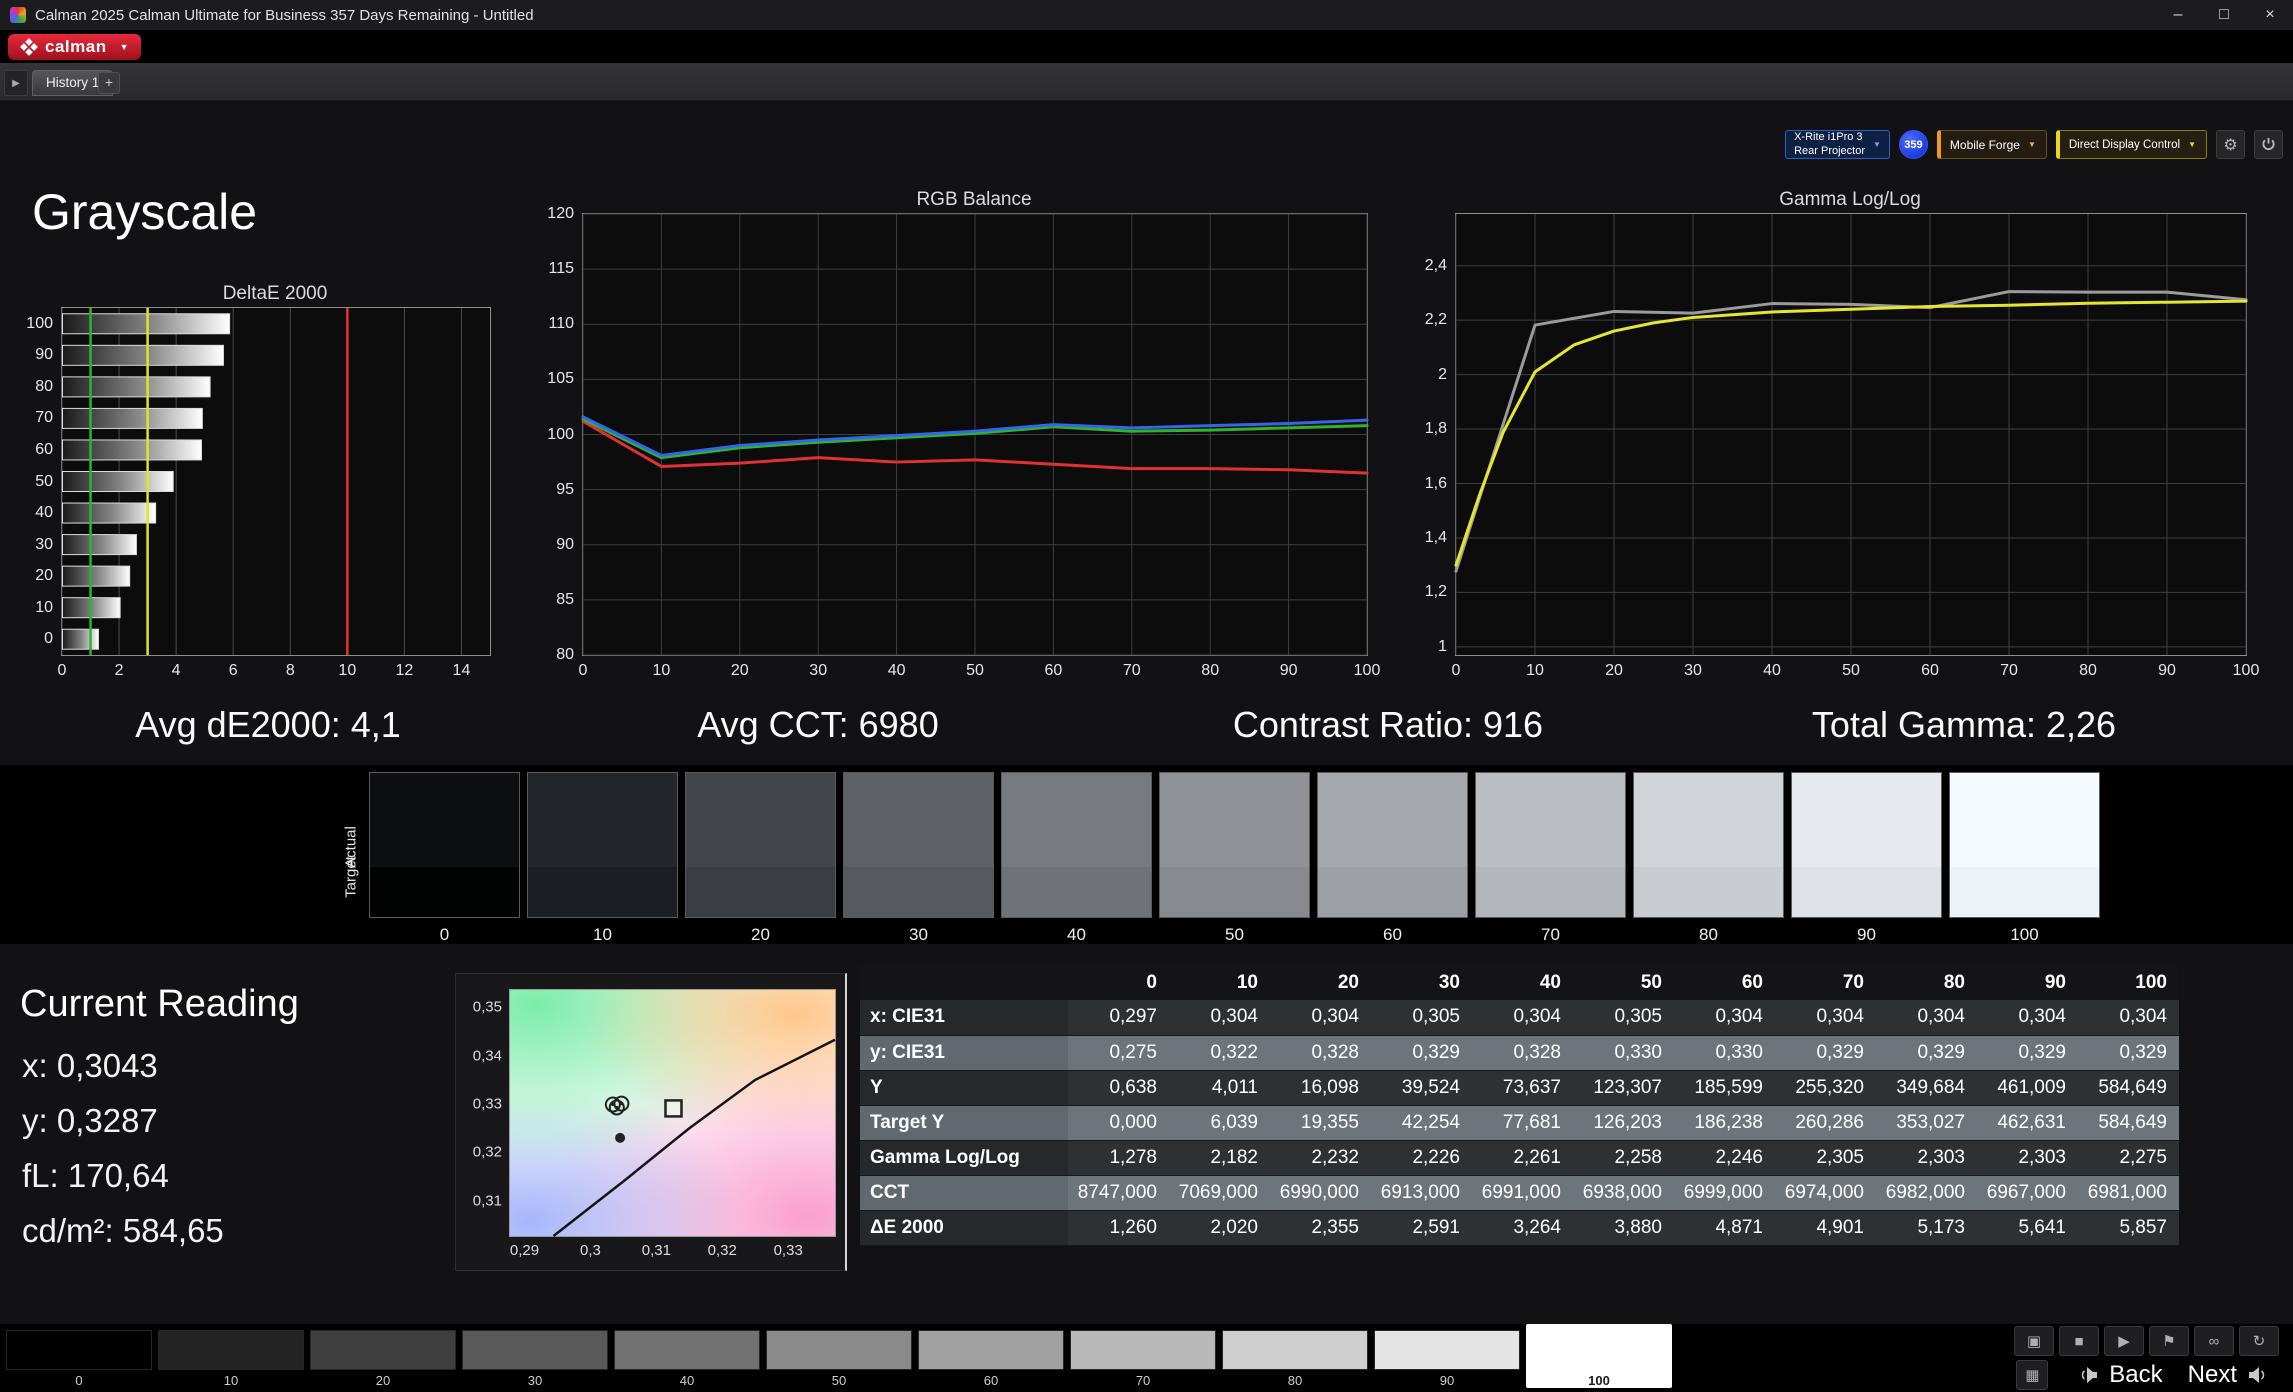 This screenshot has height=1392, width=2293. I want to click on axis-tick-label: 50, so click(1851, 670).